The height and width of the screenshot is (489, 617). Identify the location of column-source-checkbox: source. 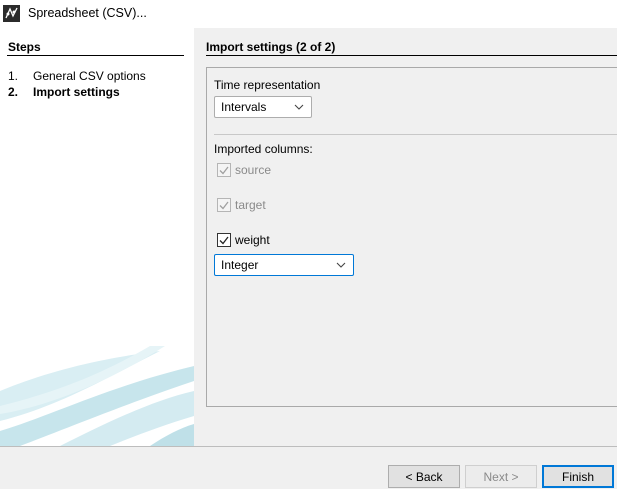
(244, 170).